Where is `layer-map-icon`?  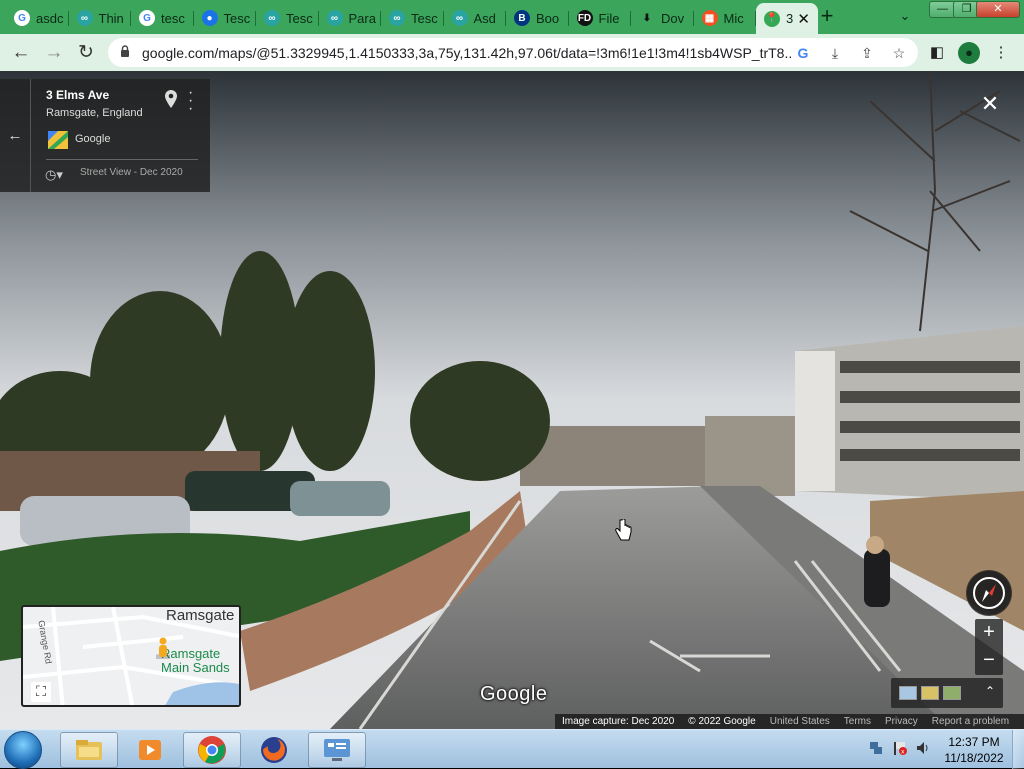 layer-map-icon is located at coordinates (908, 693).